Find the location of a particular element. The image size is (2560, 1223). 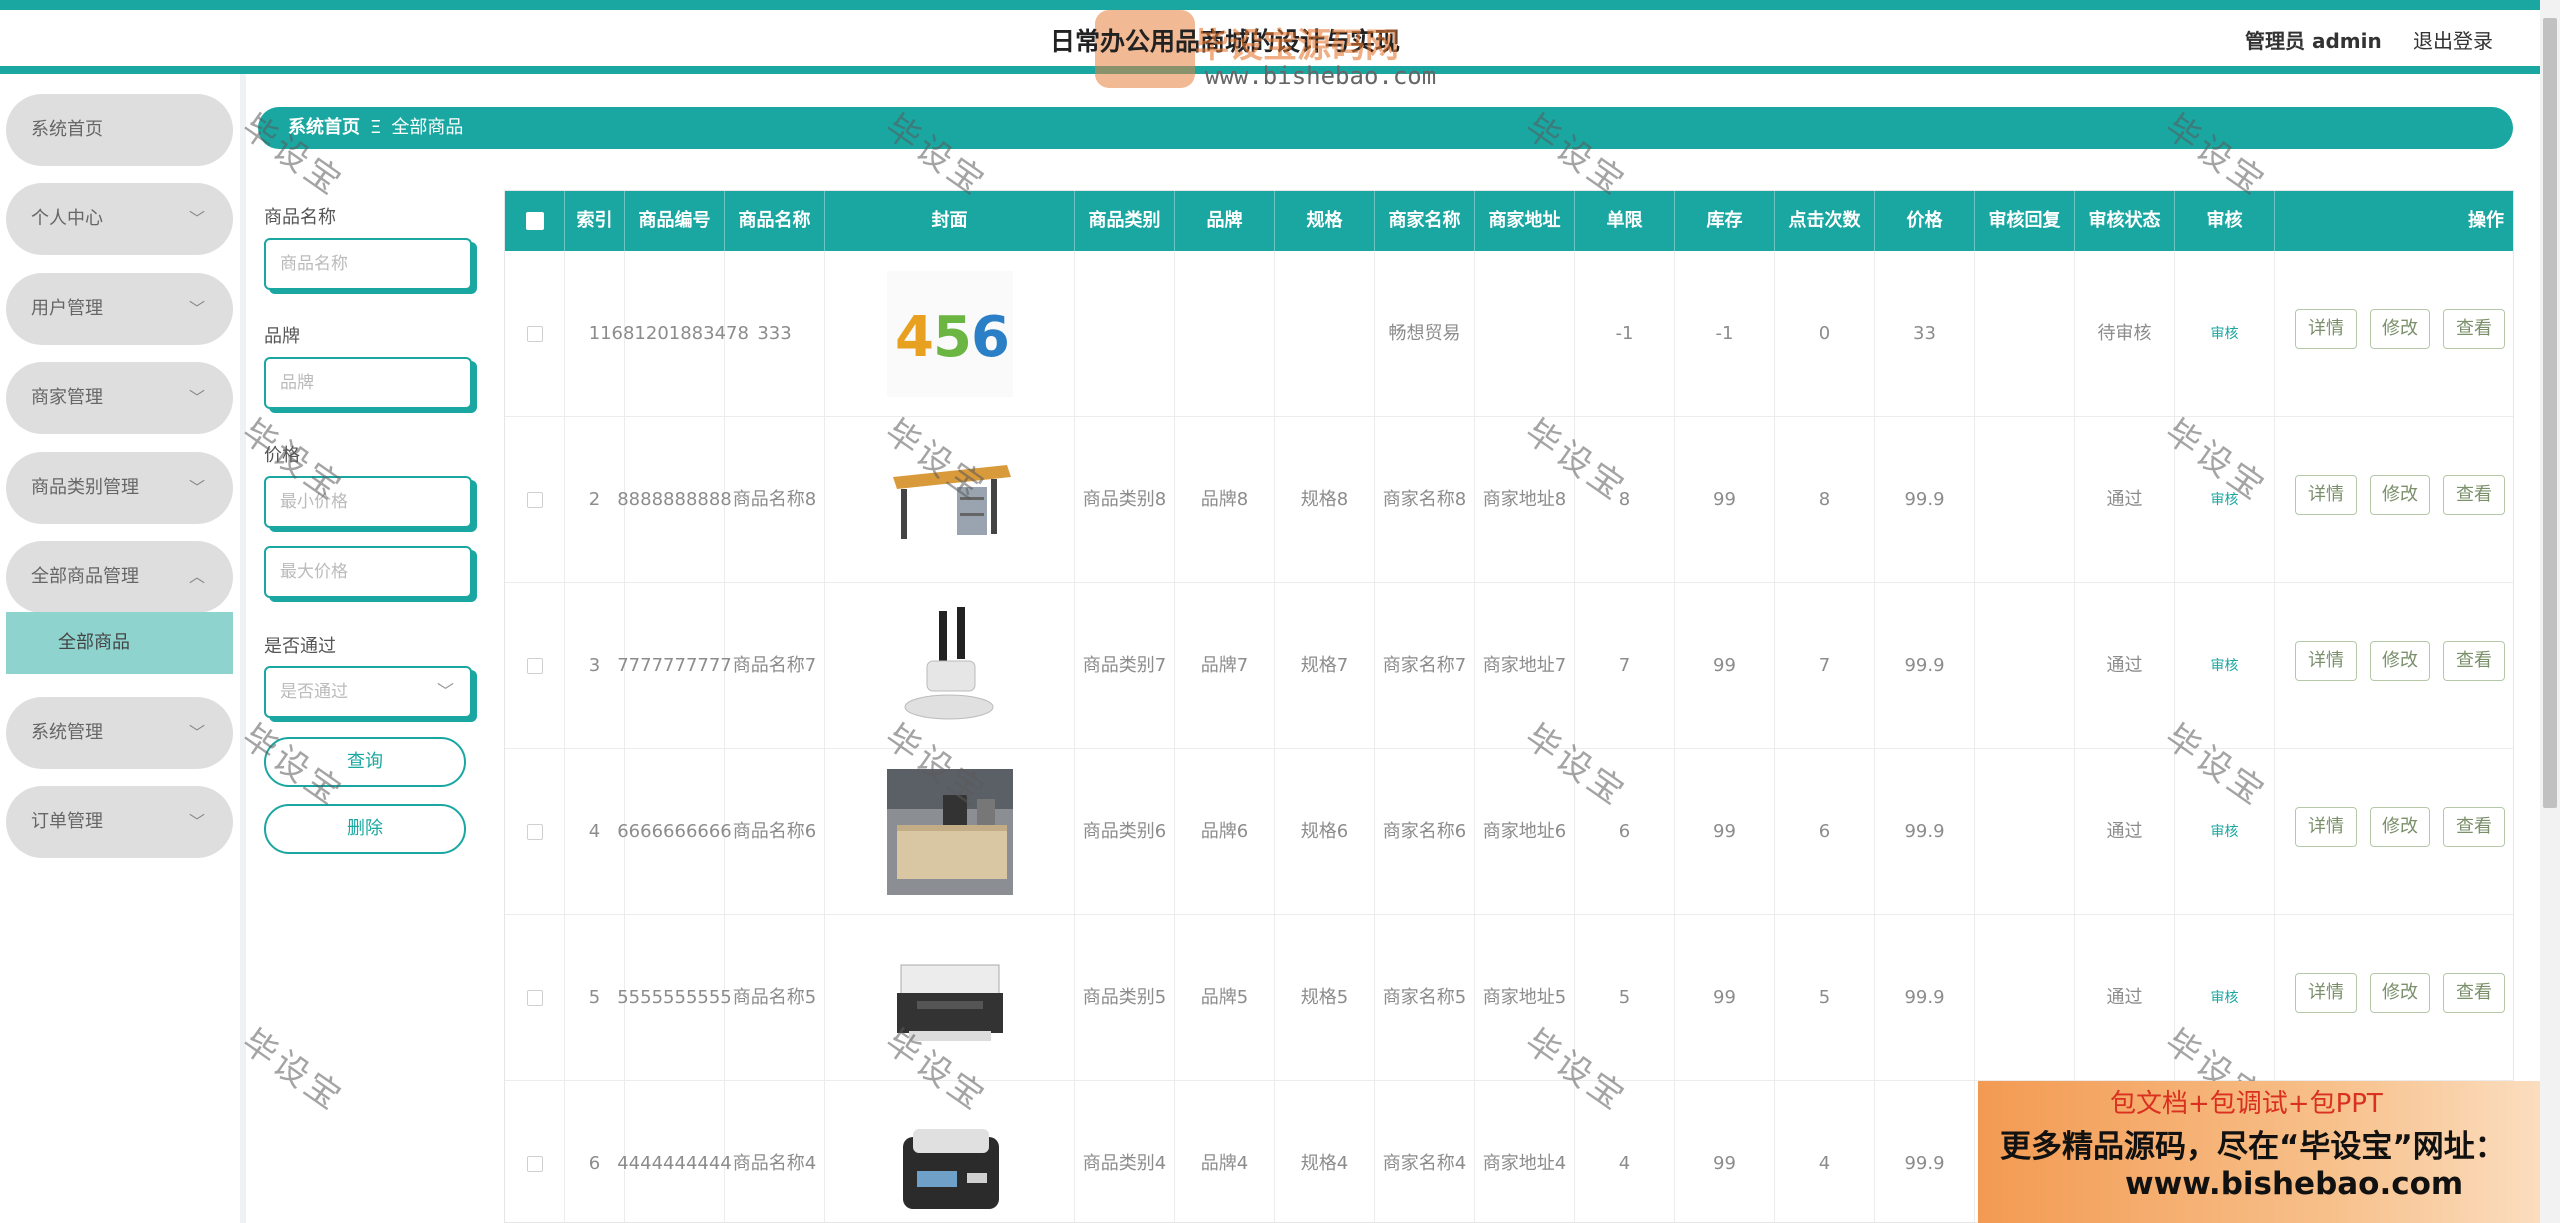

cell-brand is located at coordinates (1225, 334).